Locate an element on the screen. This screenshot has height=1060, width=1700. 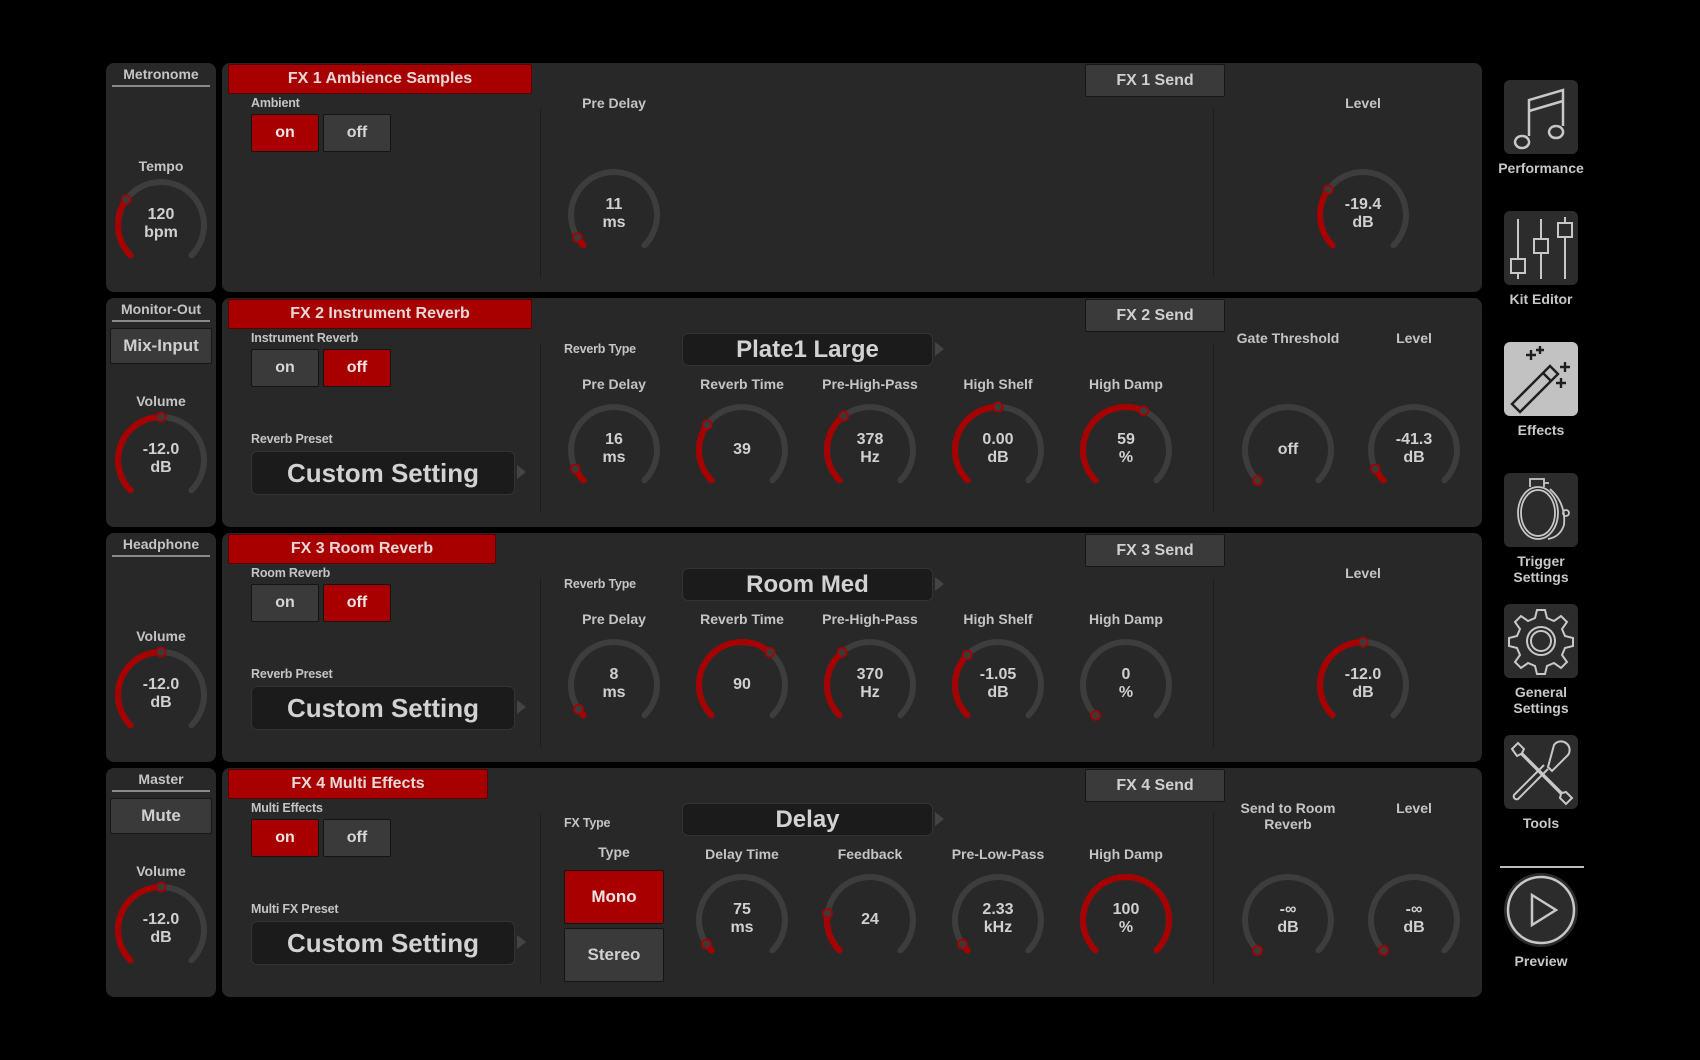
knob-value-number: -12.0 is located at coordinates (161, 449).